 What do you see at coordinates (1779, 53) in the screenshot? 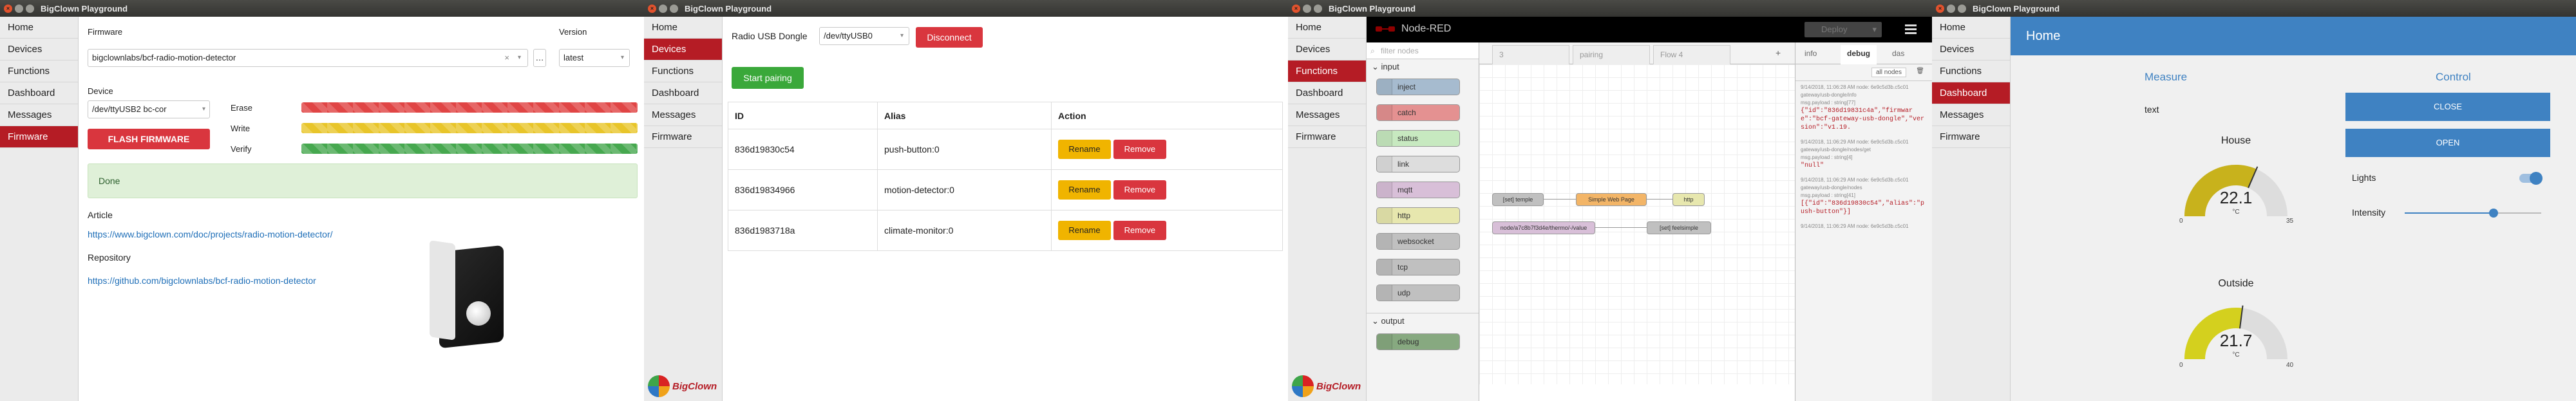
I see `add-tab-icon: +` at bounding box center [1779, 53].